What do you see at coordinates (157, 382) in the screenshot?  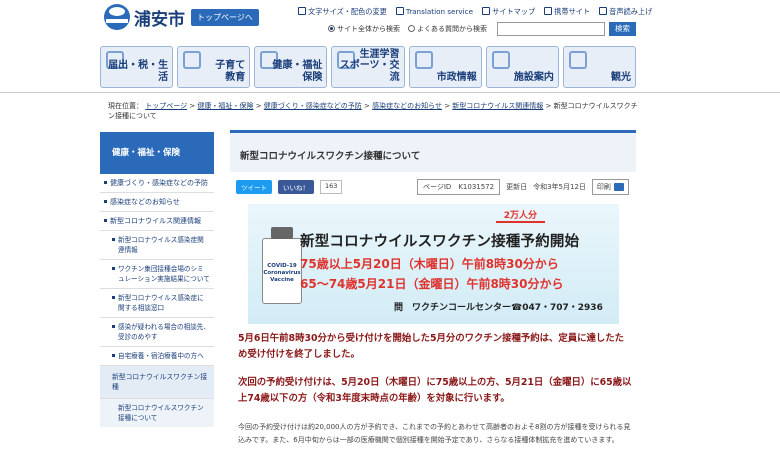 I see `sidebar-item-active: 新型コロナウイルスワクチン接種` at bounding box center [157, 382].